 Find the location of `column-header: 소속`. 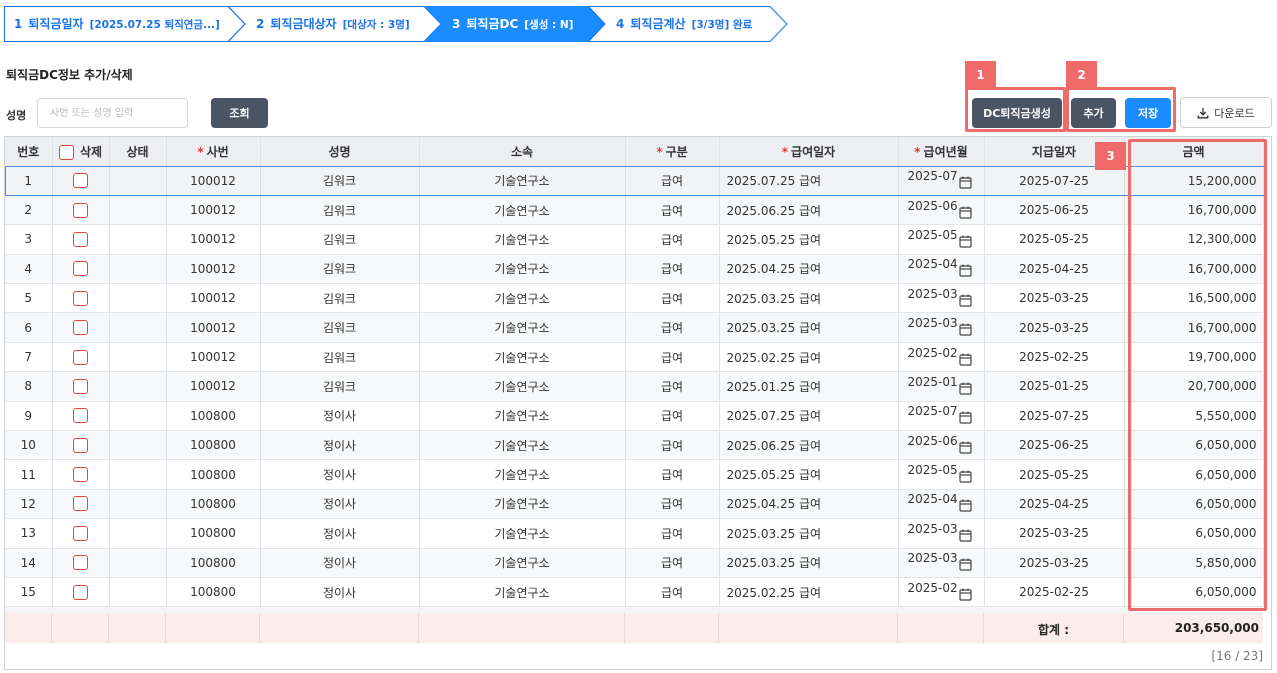

column-header: 소속 is located at coordinates (522, 152).